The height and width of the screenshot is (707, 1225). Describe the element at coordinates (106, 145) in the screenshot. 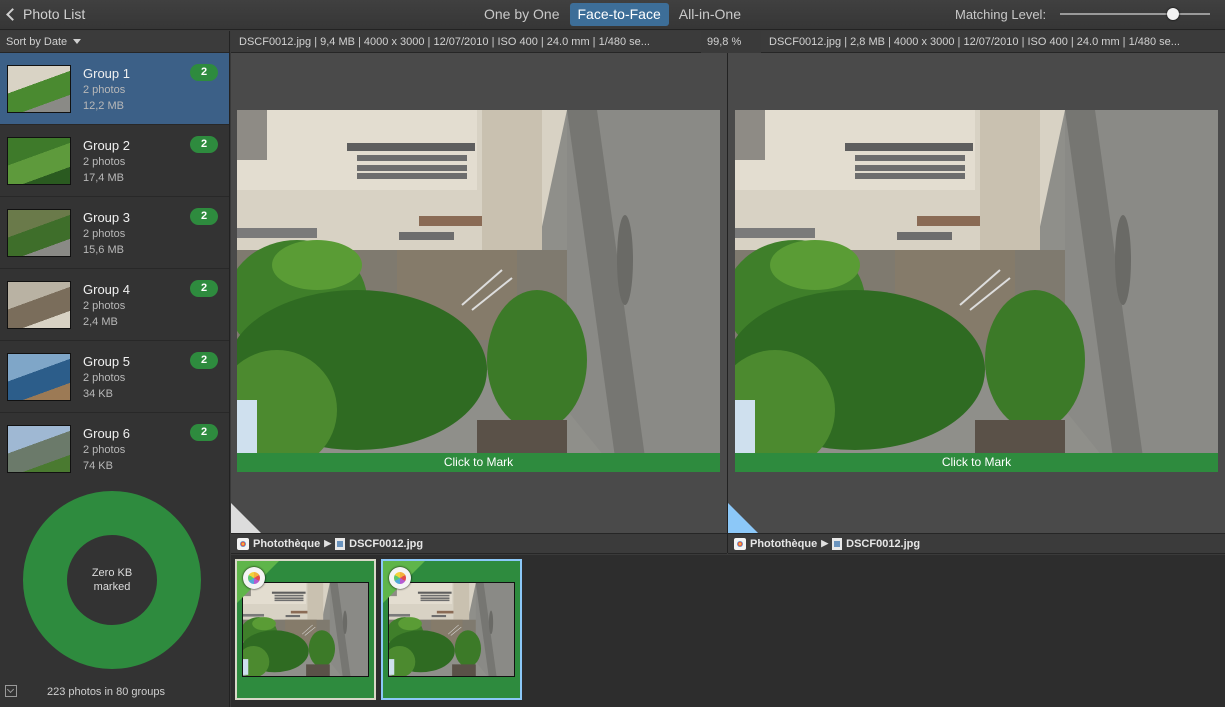

I see `group-name: Group 2` at that location.